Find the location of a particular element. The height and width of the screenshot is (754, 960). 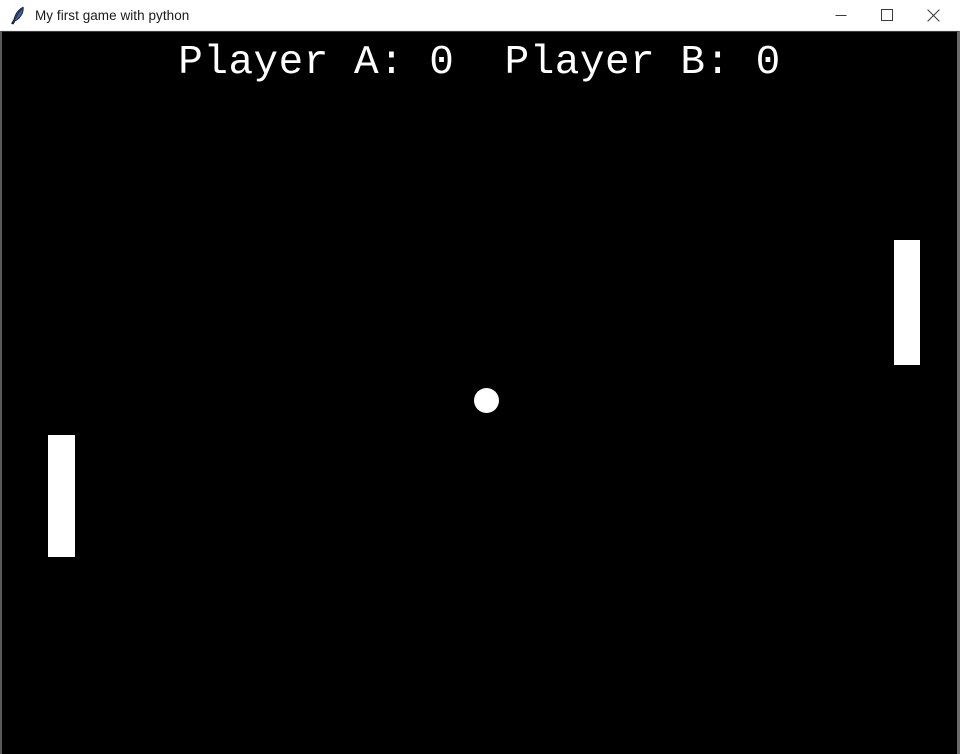

minimize-icon is located at coordinates (841, 15).